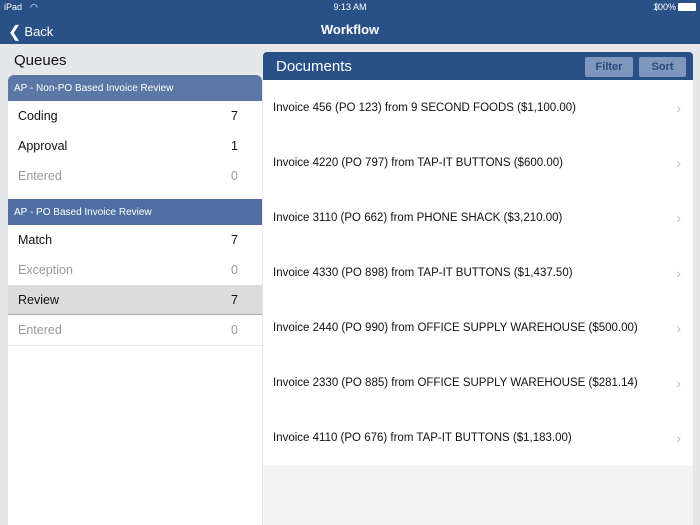 The image size is (700, 525). What do you see at coordinates (35, 240) in the screenshot?
I see `queue-label: Match` at bounding box center [35, 240].